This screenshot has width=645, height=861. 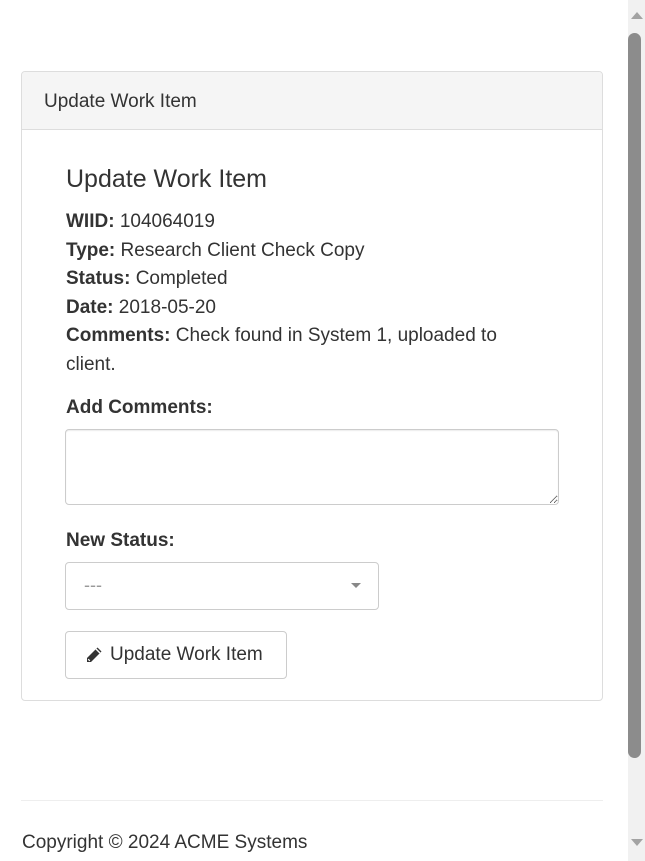 I want to click on type-label: Type:, so click(x=91, y=250).